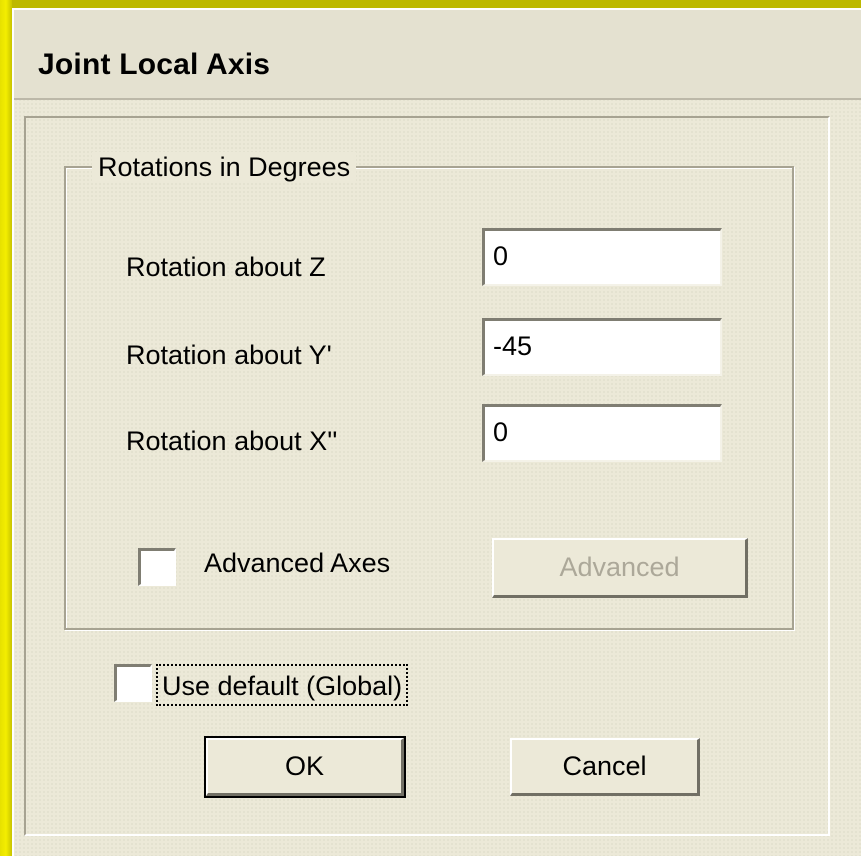 The width and height of the screenshot is (861, 856). Describe the element at coordinates (226, 267) in the screenshot. I see `rotation-z-label: Rotation about Z` at that location.